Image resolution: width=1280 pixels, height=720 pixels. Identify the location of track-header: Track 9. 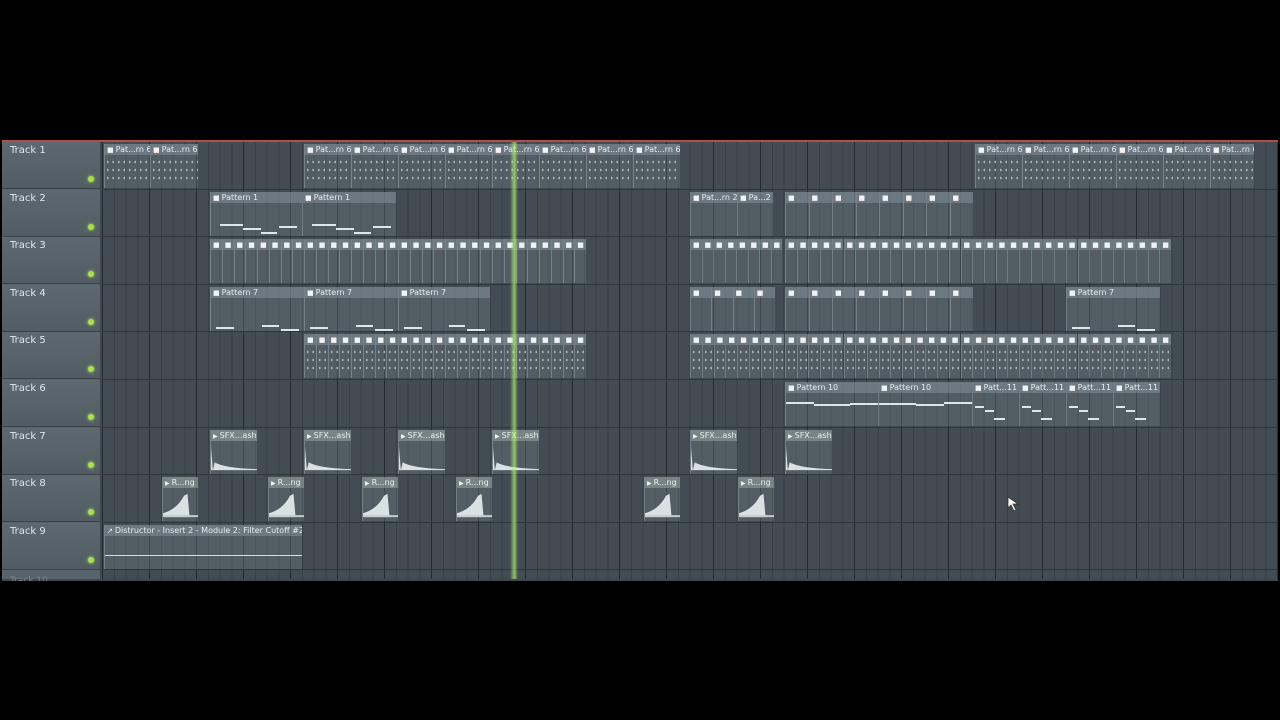
(51, 546).